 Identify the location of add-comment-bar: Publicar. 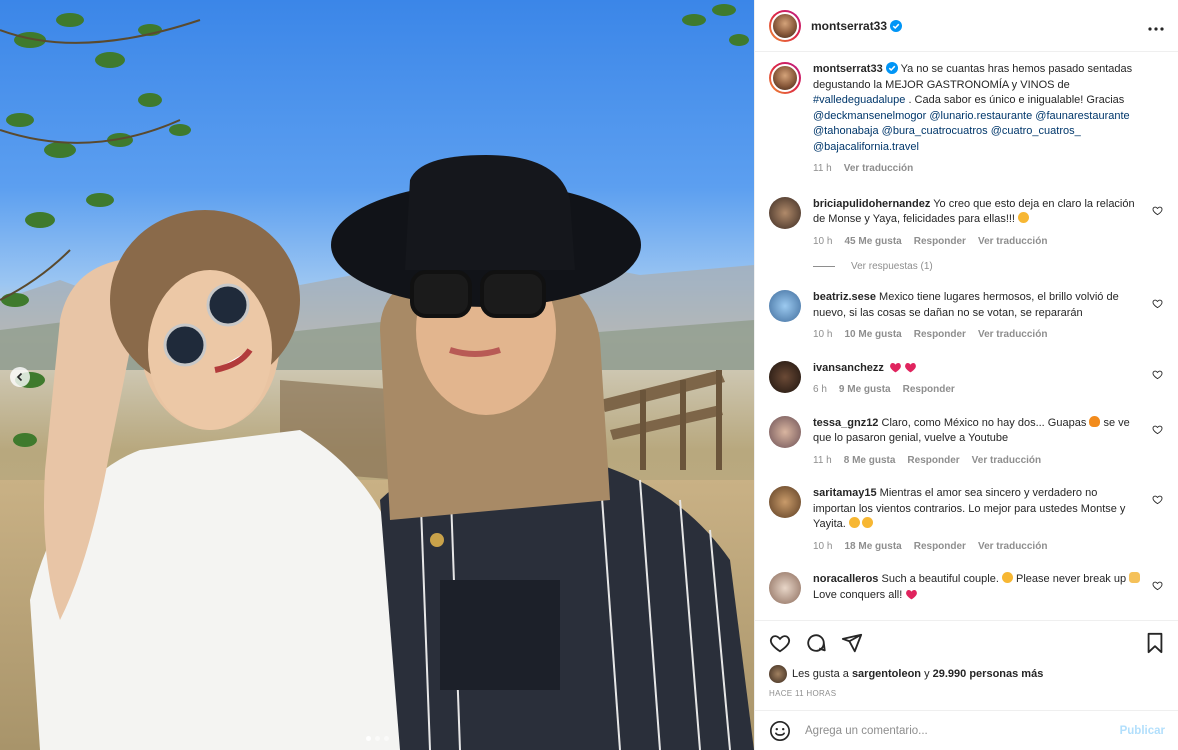
(966, 730).